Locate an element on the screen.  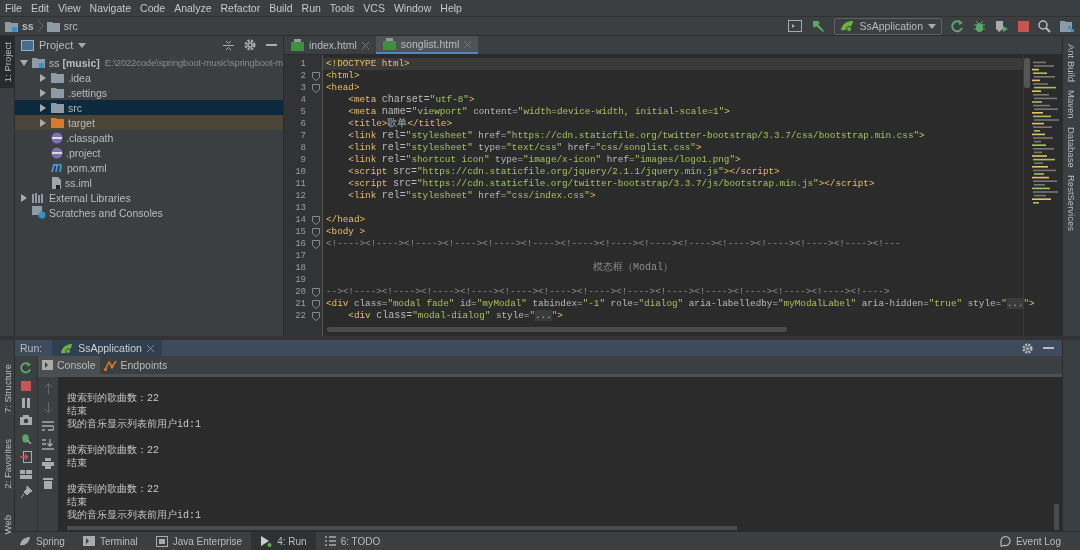
tool-window-tab: Database is located at coordinates (1071, 147).